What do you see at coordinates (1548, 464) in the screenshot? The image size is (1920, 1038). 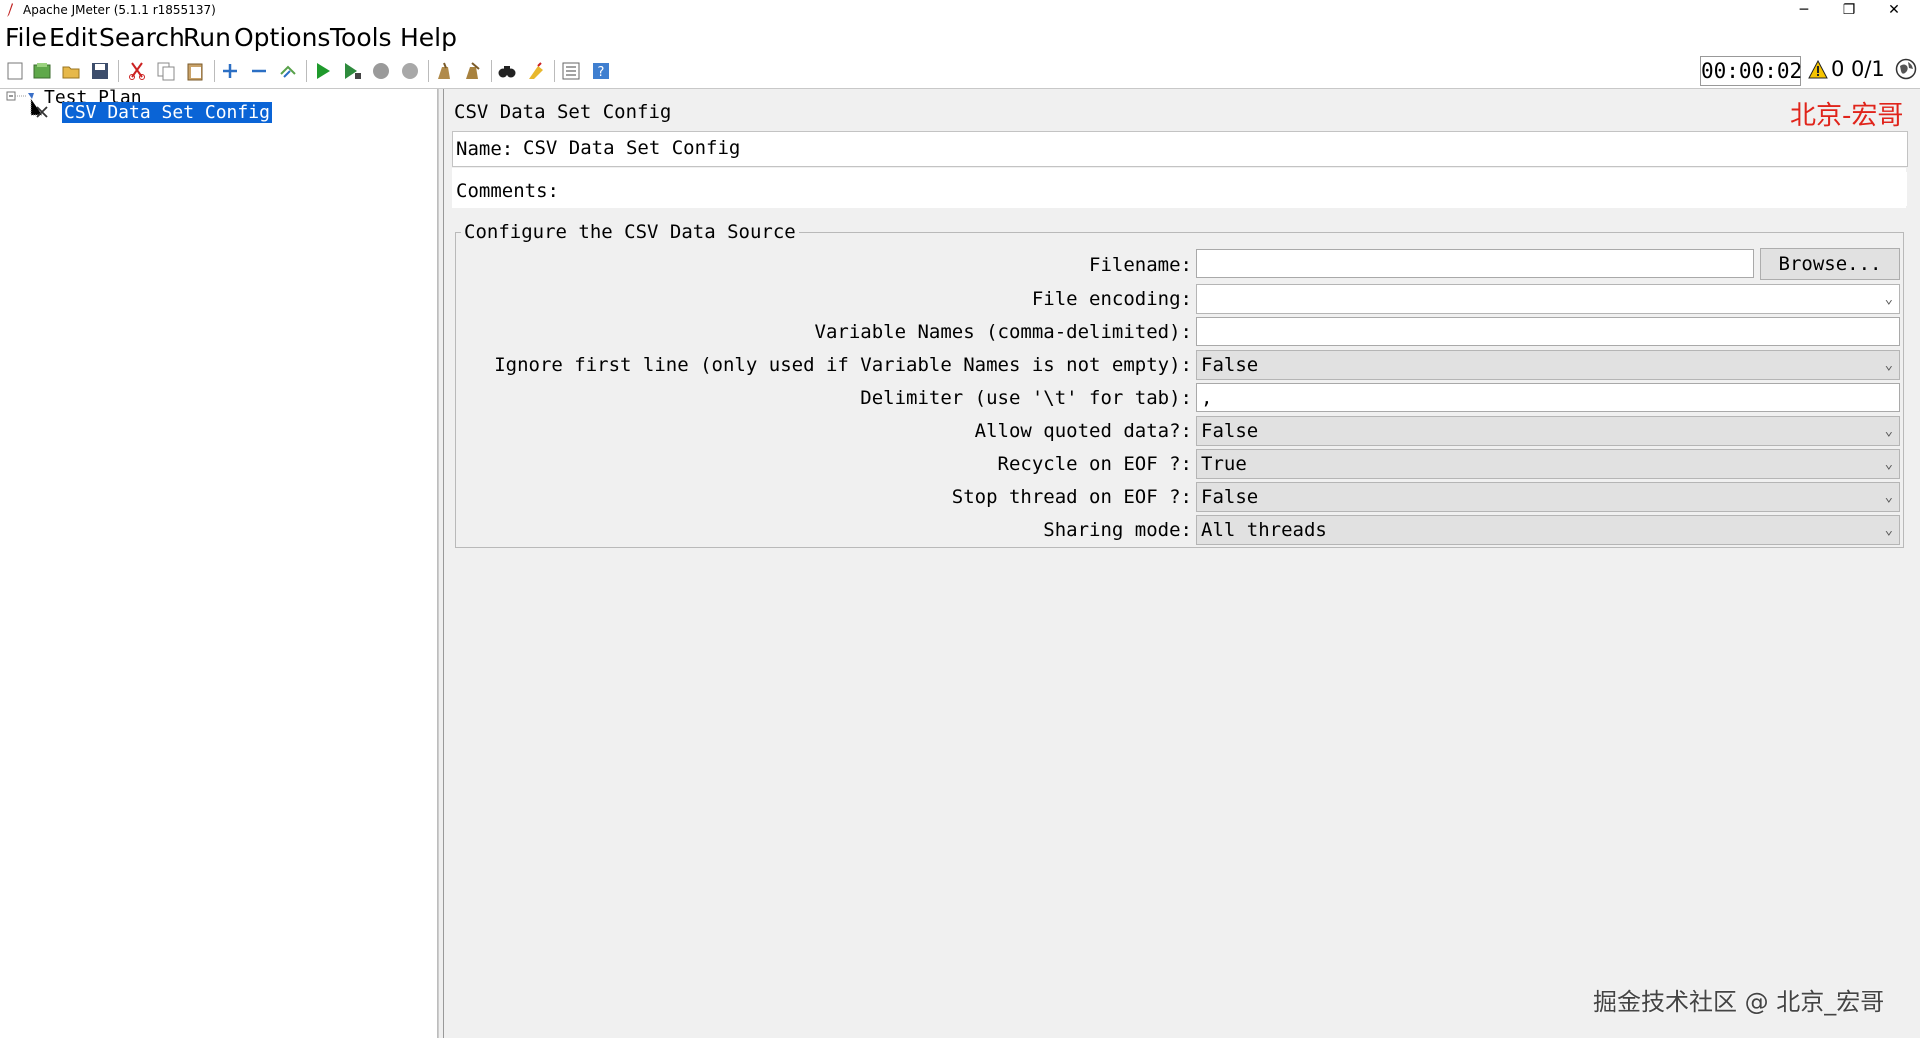 I see `recycle-eof-select: True ⌄` at bounding box center [1548, 464].